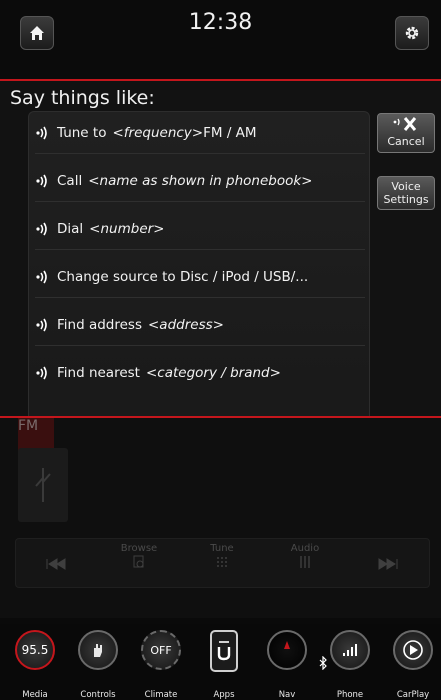 This screenshot has width=441, height=700. Describe the element at coordinates (98, 650) in the screenshot. I see `controls-hand-icon` at that location.